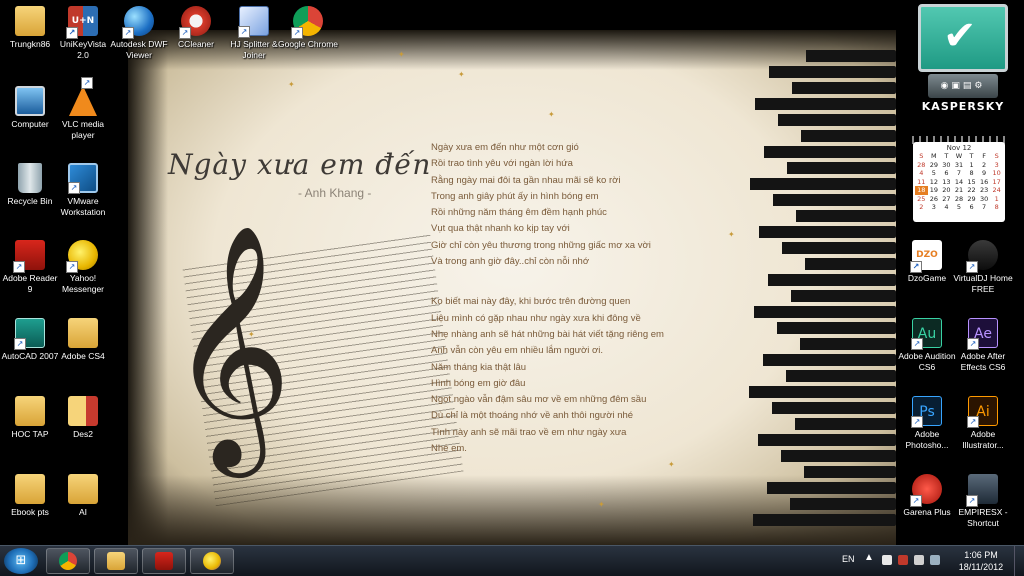  I want to click on calendar-day: 24, so click(996, 190).